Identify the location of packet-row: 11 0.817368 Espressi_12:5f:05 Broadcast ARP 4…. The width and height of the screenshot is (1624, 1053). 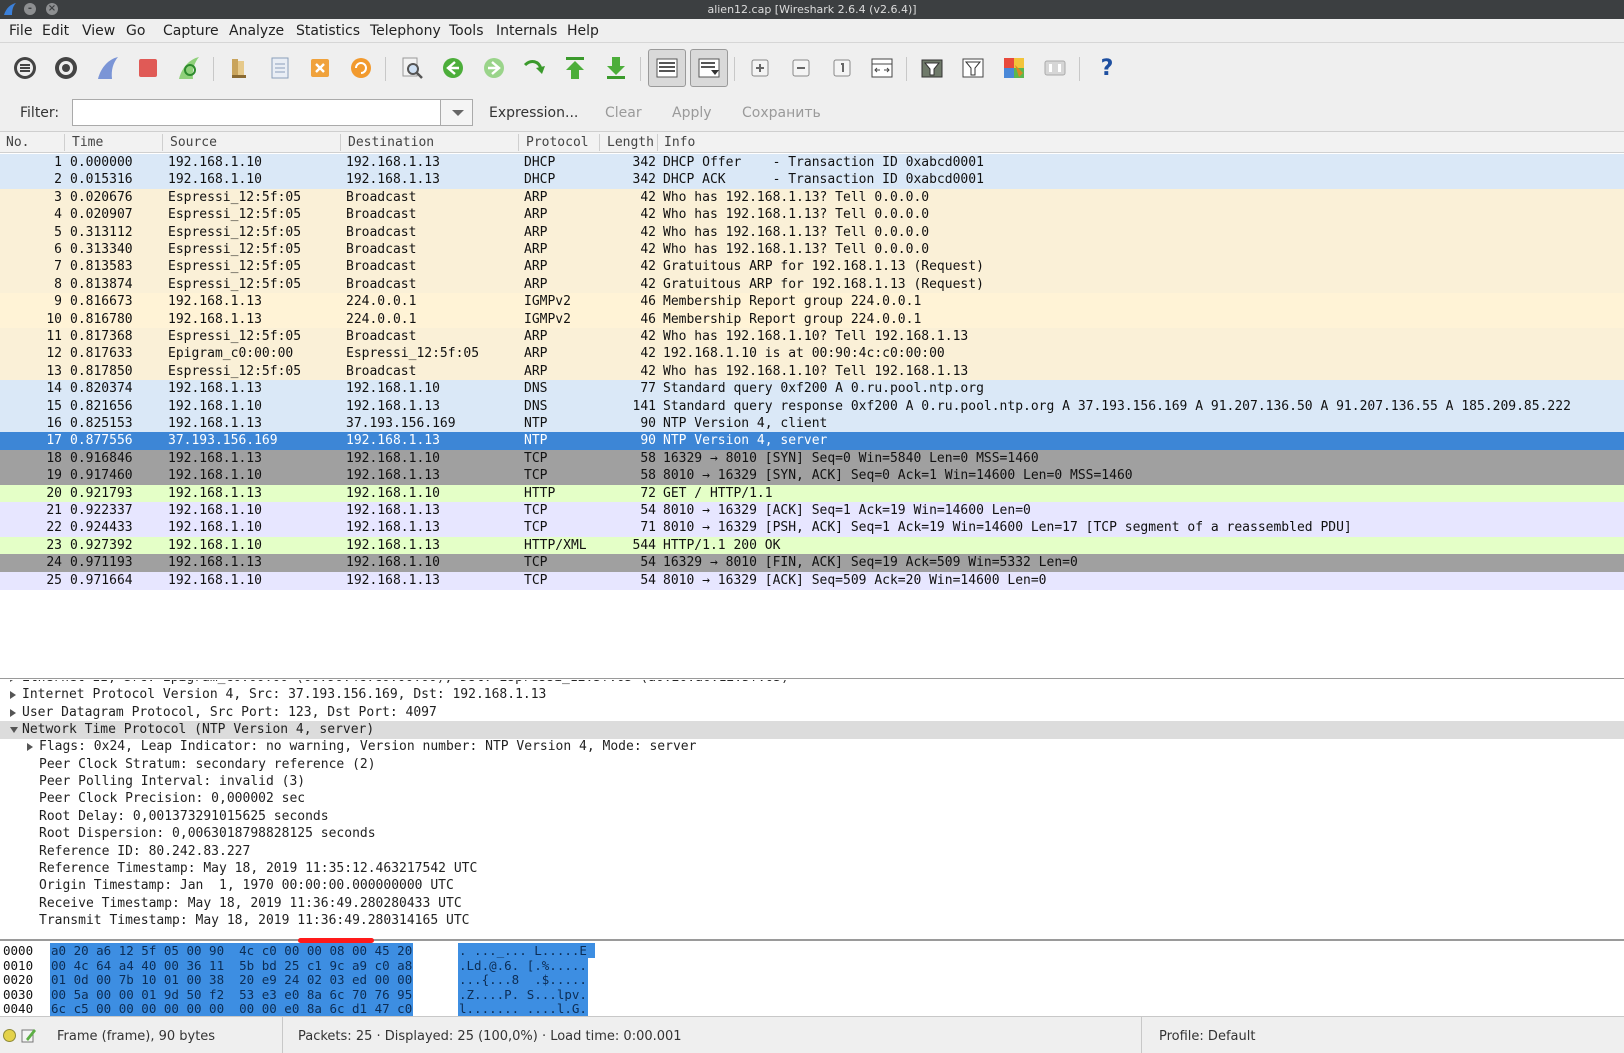
(812, 337).